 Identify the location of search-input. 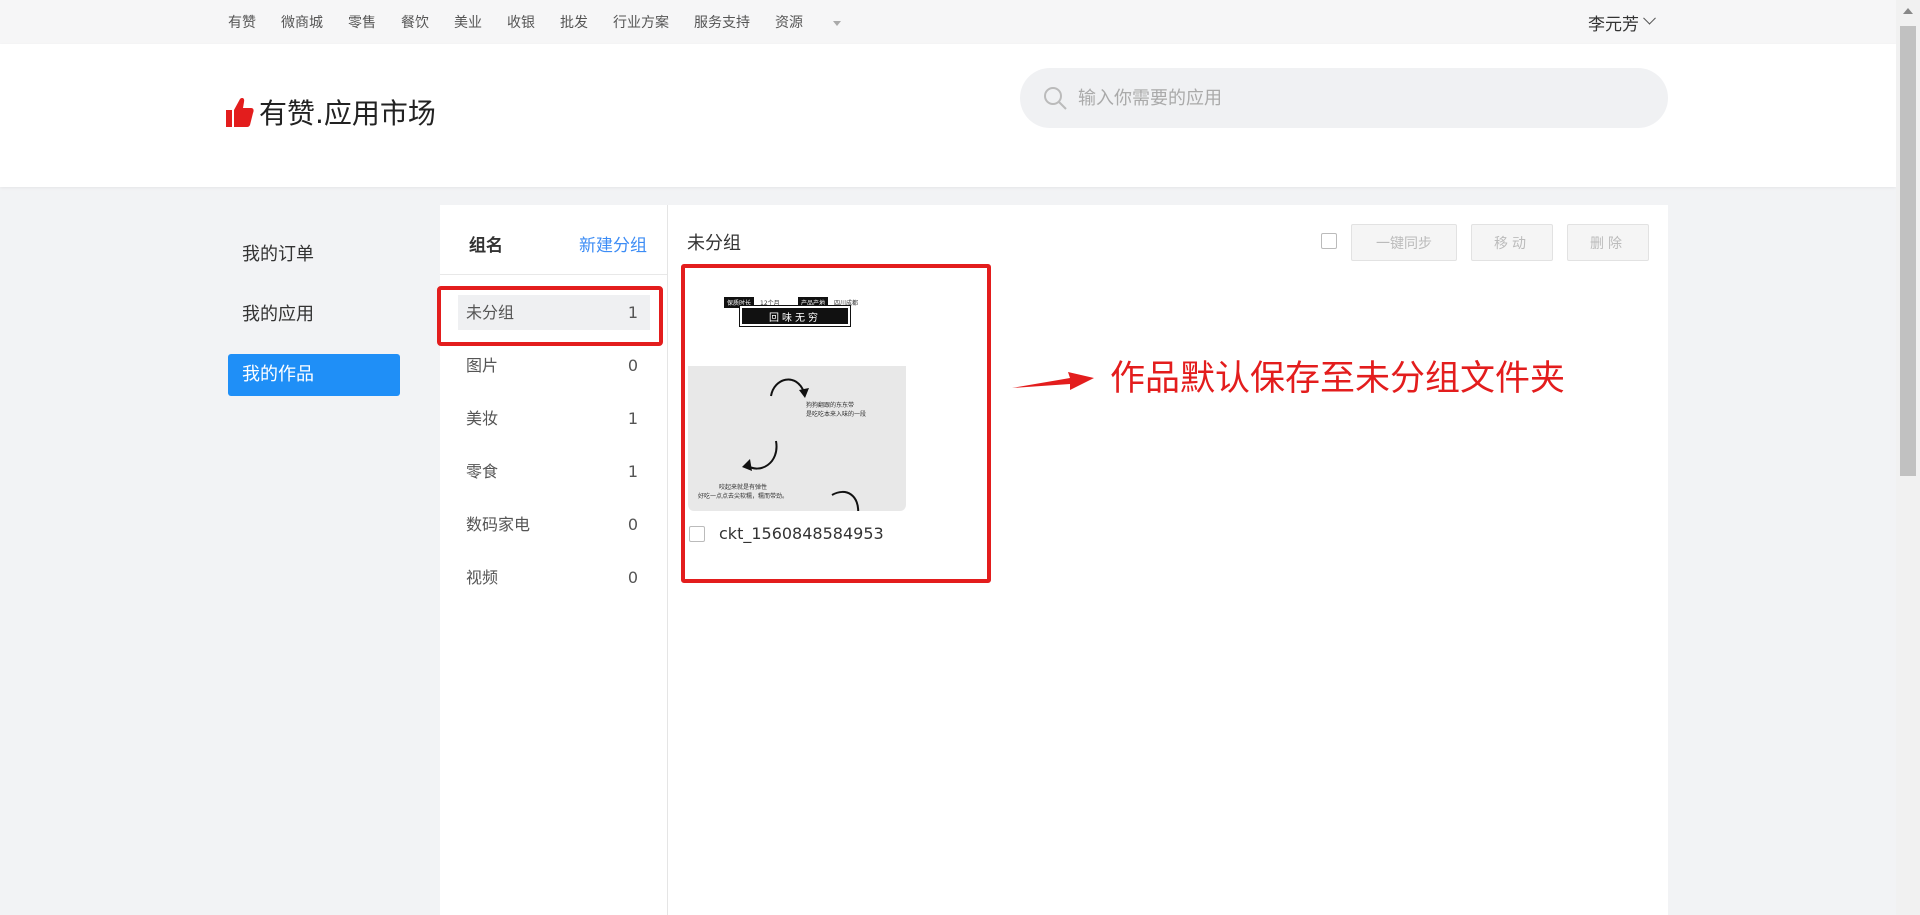
(1358, 98).